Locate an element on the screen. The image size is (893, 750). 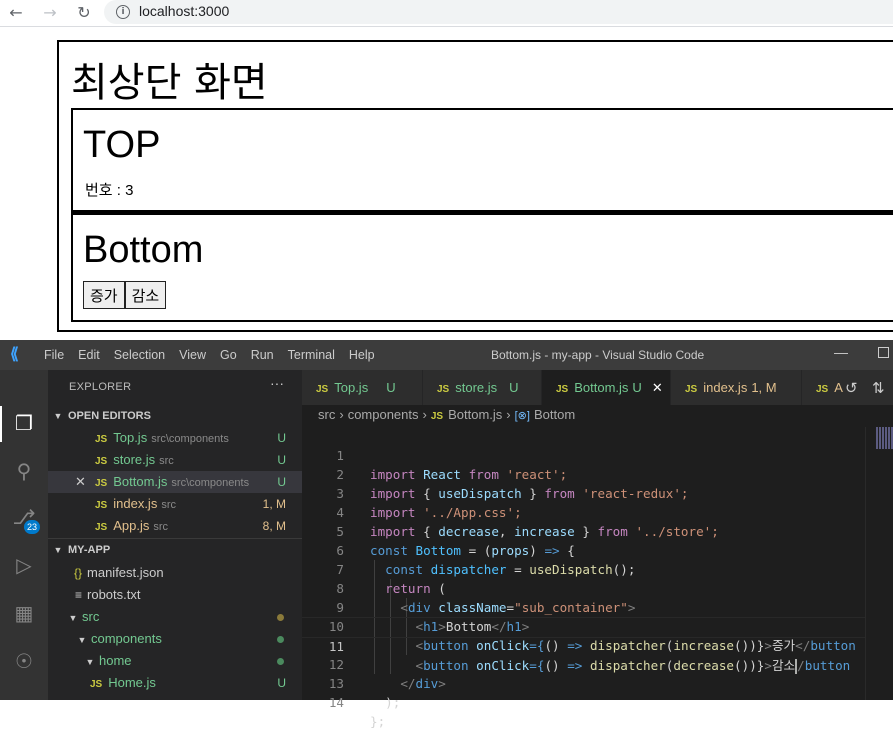
active-indicator is located at coordinates (1, 424).